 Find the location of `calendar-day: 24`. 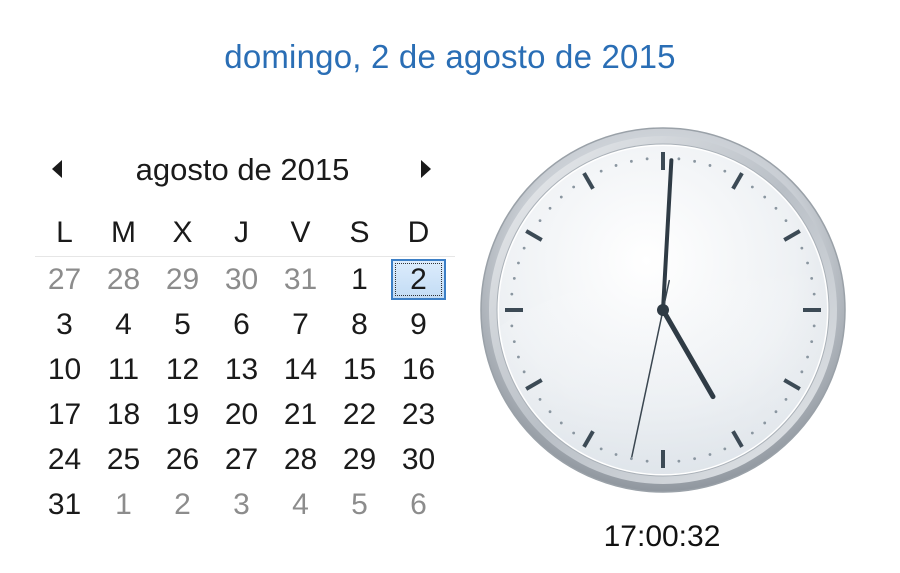

calendar-day: 24 is located at coordinates (64, 459).